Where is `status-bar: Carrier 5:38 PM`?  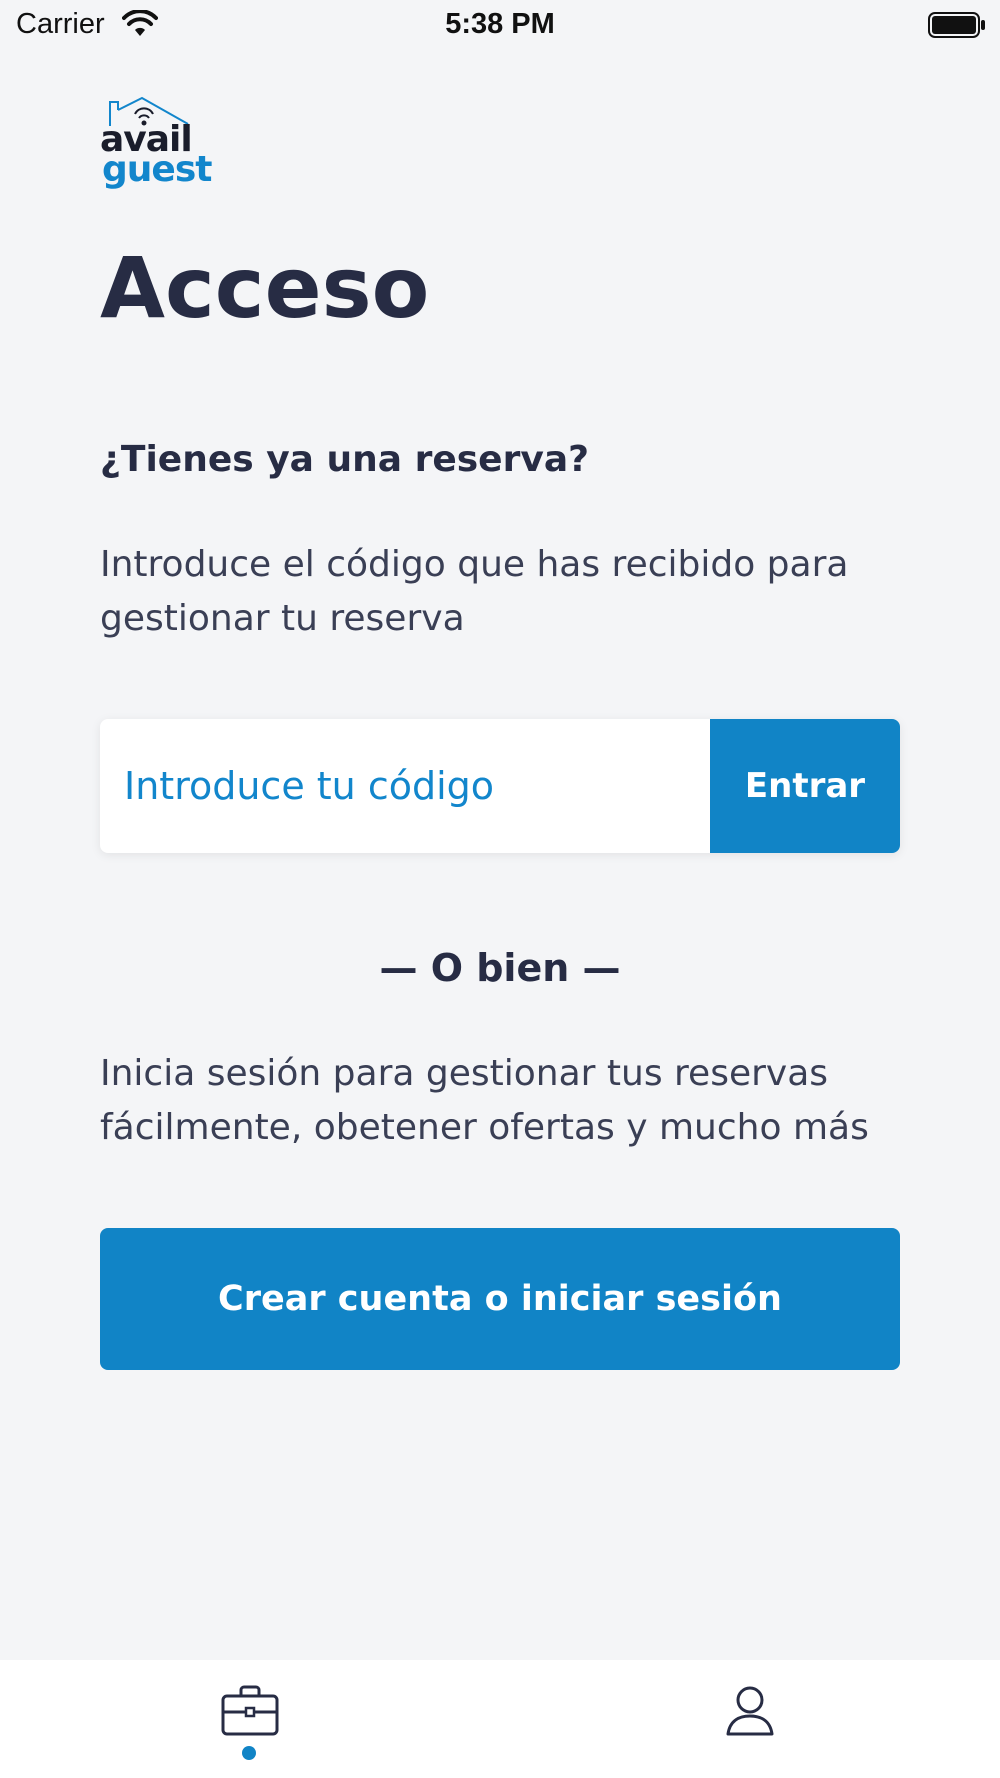
status-bar: Carrier 5:38 PM is located at coordinates (500, 26).